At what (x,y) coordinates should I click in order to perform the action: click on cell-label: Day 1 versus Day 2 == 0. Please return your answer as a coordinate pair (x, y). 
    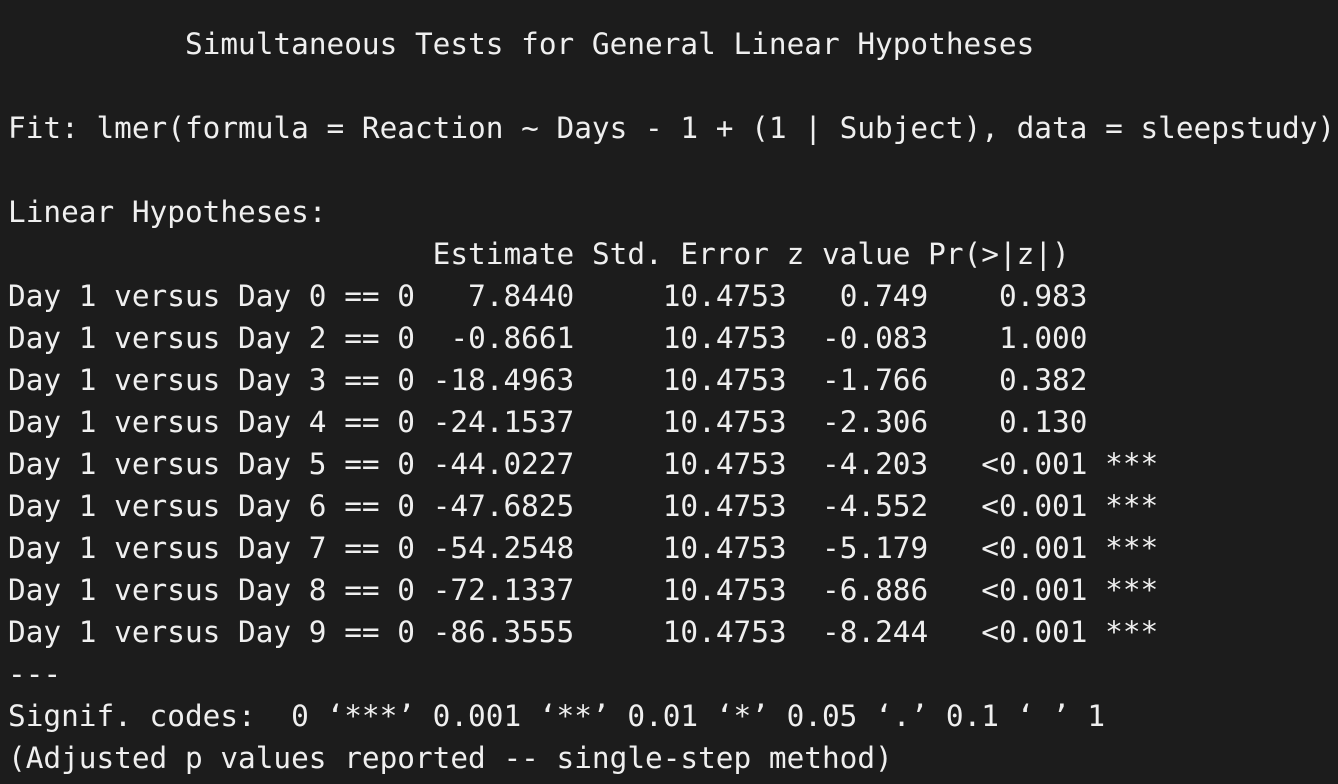
    Looking at the image, I should click on (211, 338).